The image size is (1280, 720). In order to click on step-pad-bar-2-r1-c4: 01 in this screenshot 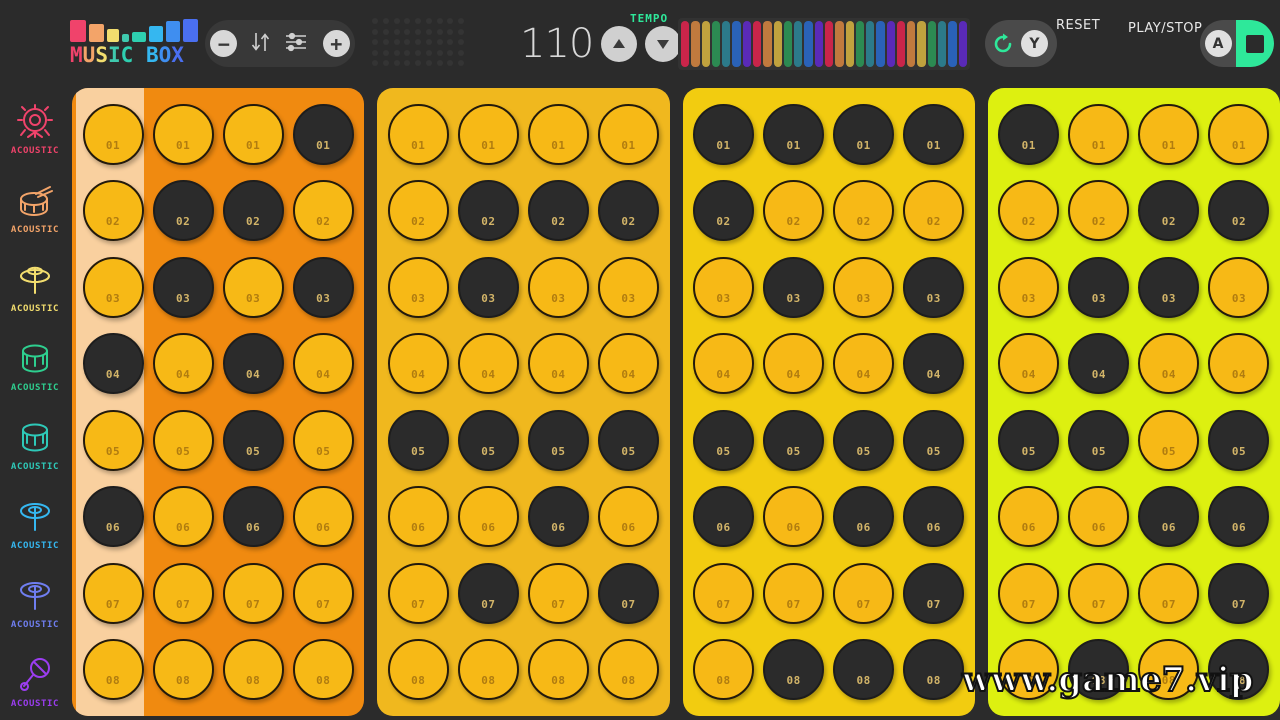, I will do `click(628, 134)`.